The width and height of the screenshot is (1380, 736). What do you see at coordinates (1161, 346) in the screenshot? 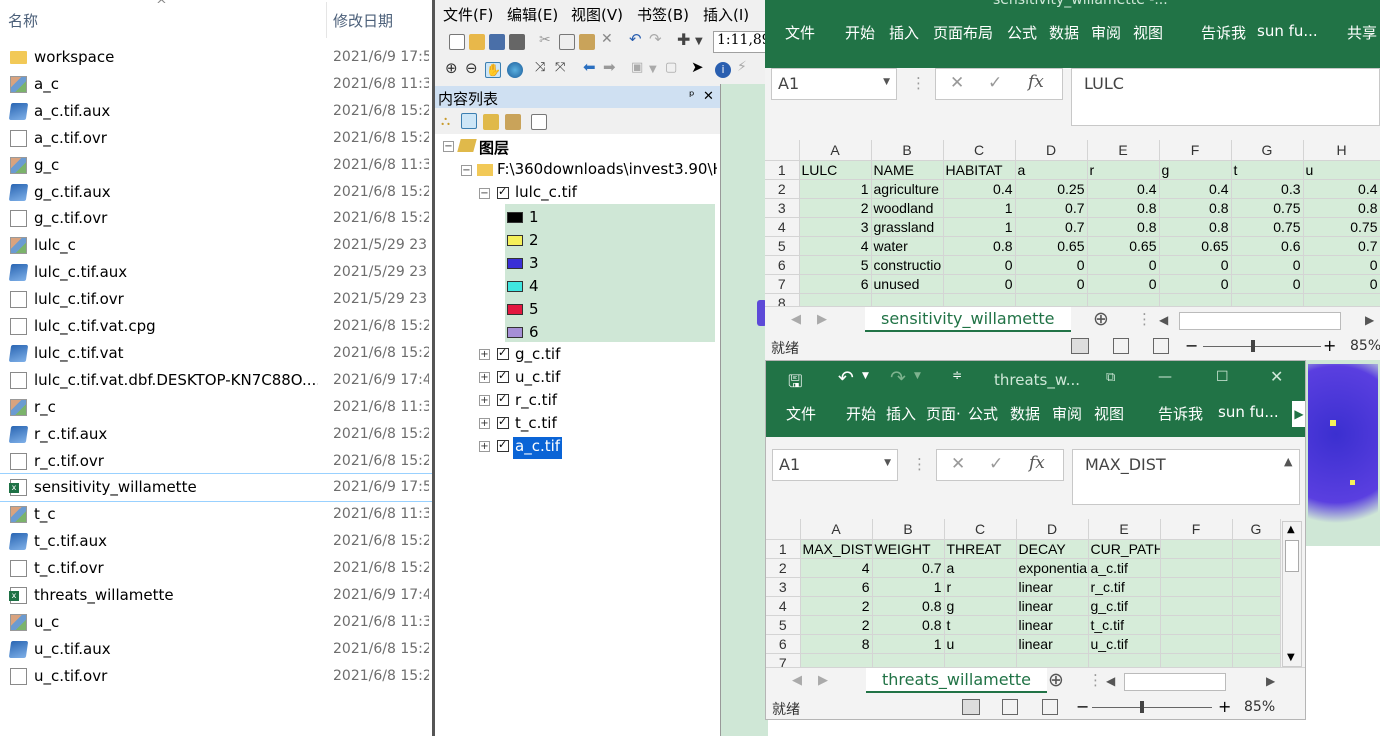
I see `page-break-view-icon` at bounding box center [1161, 346].